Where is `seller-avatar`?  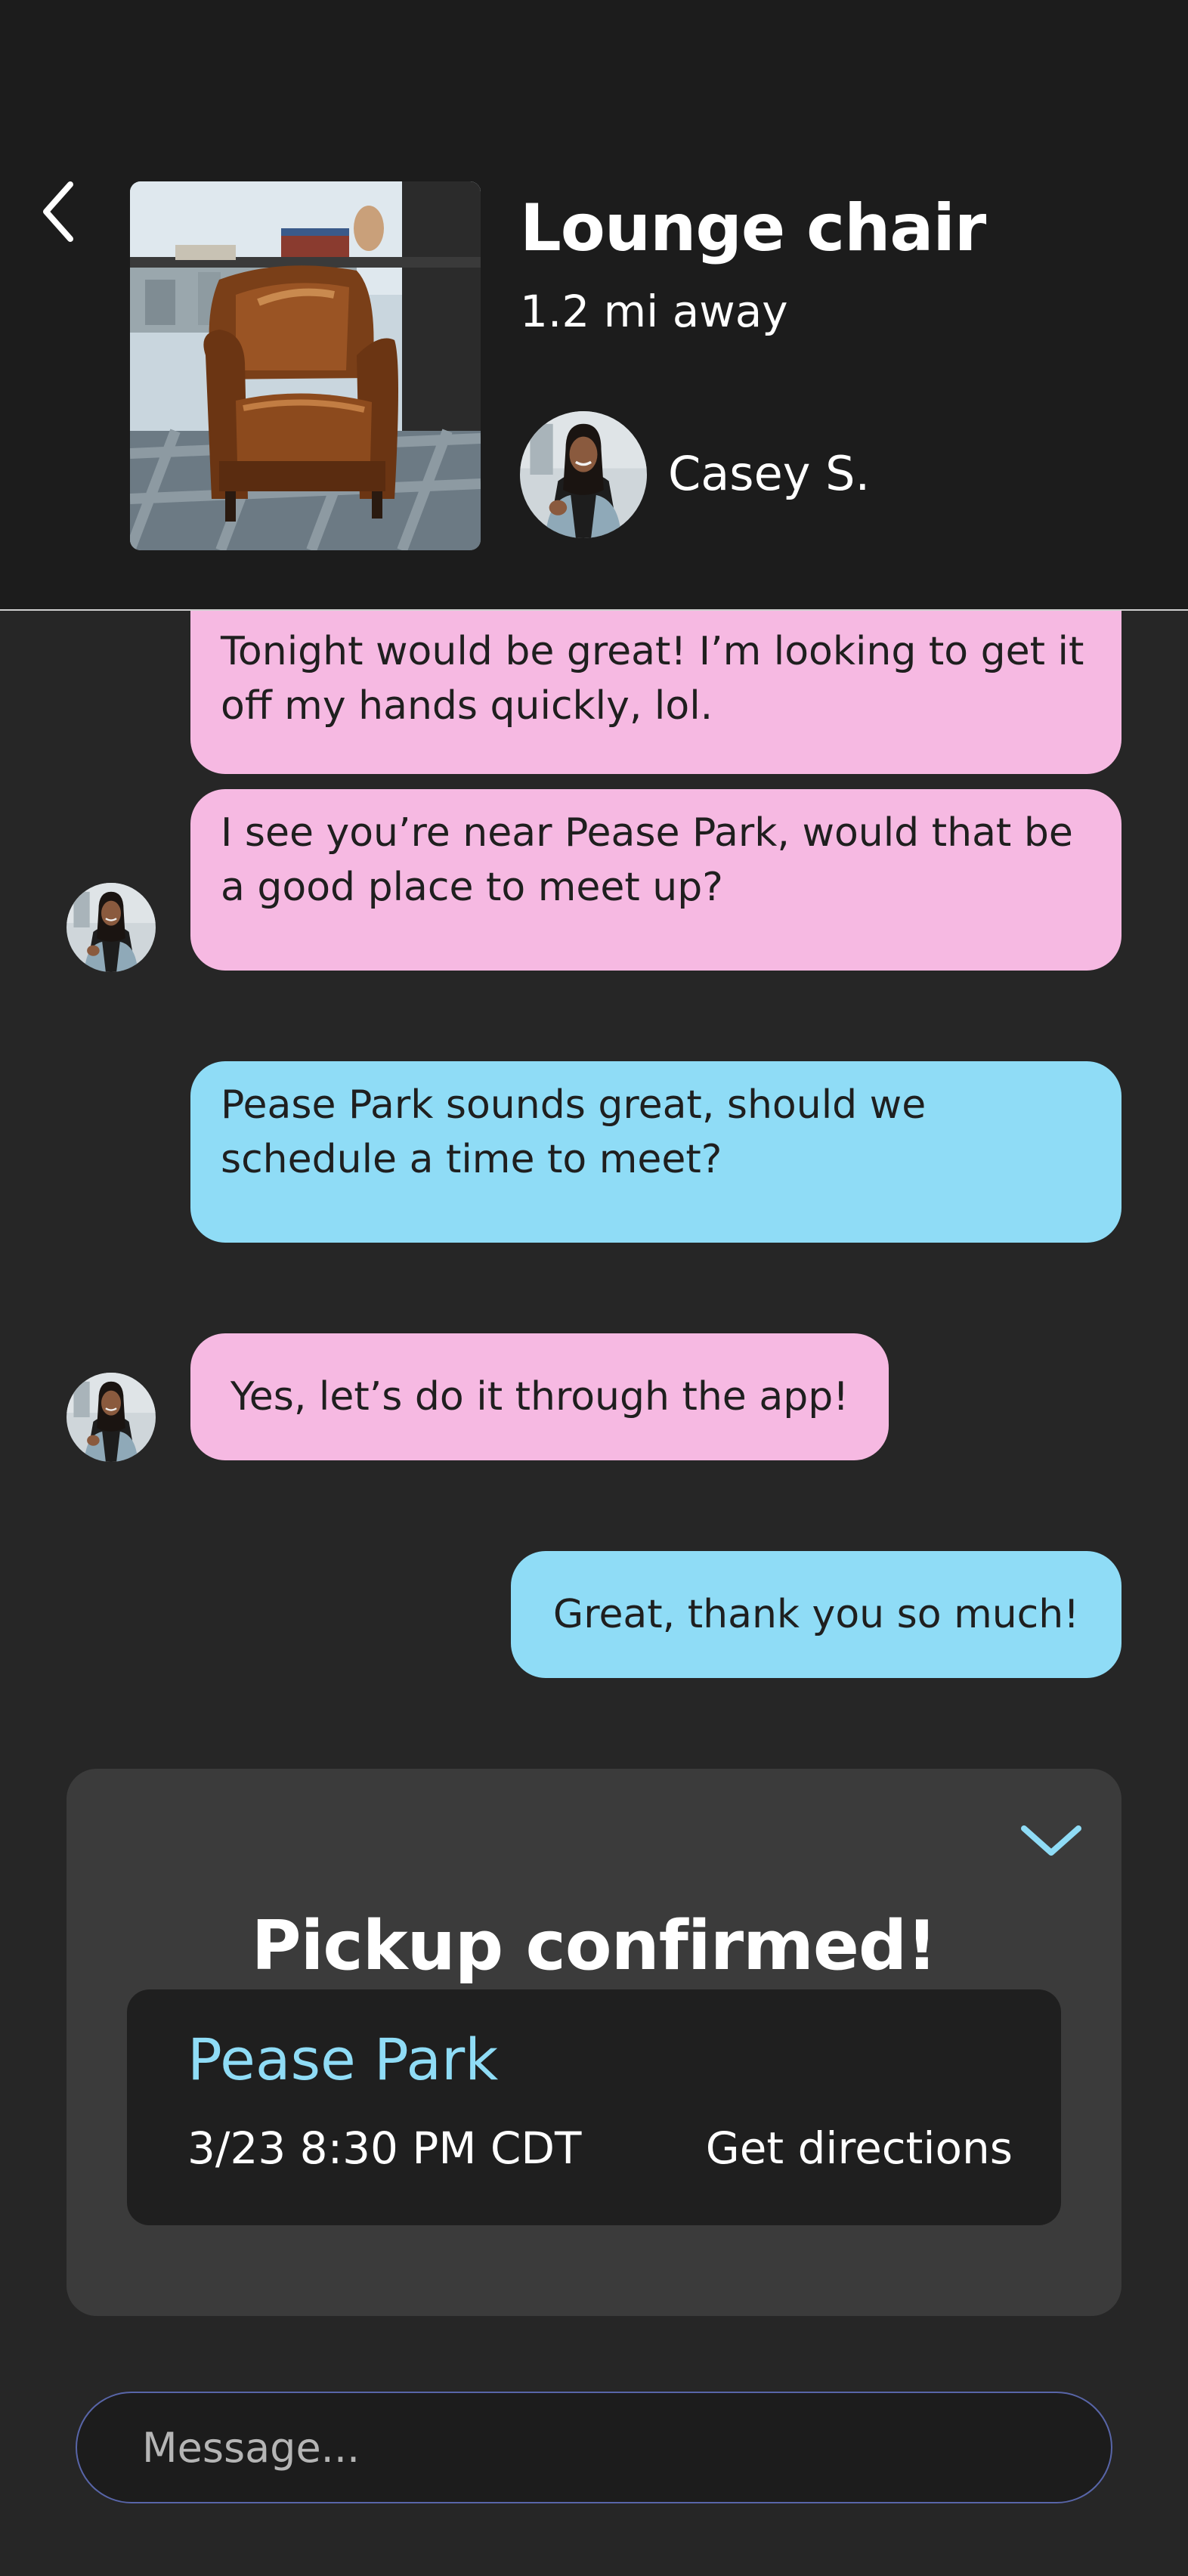
seller-avatar is located at coordinates (583, 475).